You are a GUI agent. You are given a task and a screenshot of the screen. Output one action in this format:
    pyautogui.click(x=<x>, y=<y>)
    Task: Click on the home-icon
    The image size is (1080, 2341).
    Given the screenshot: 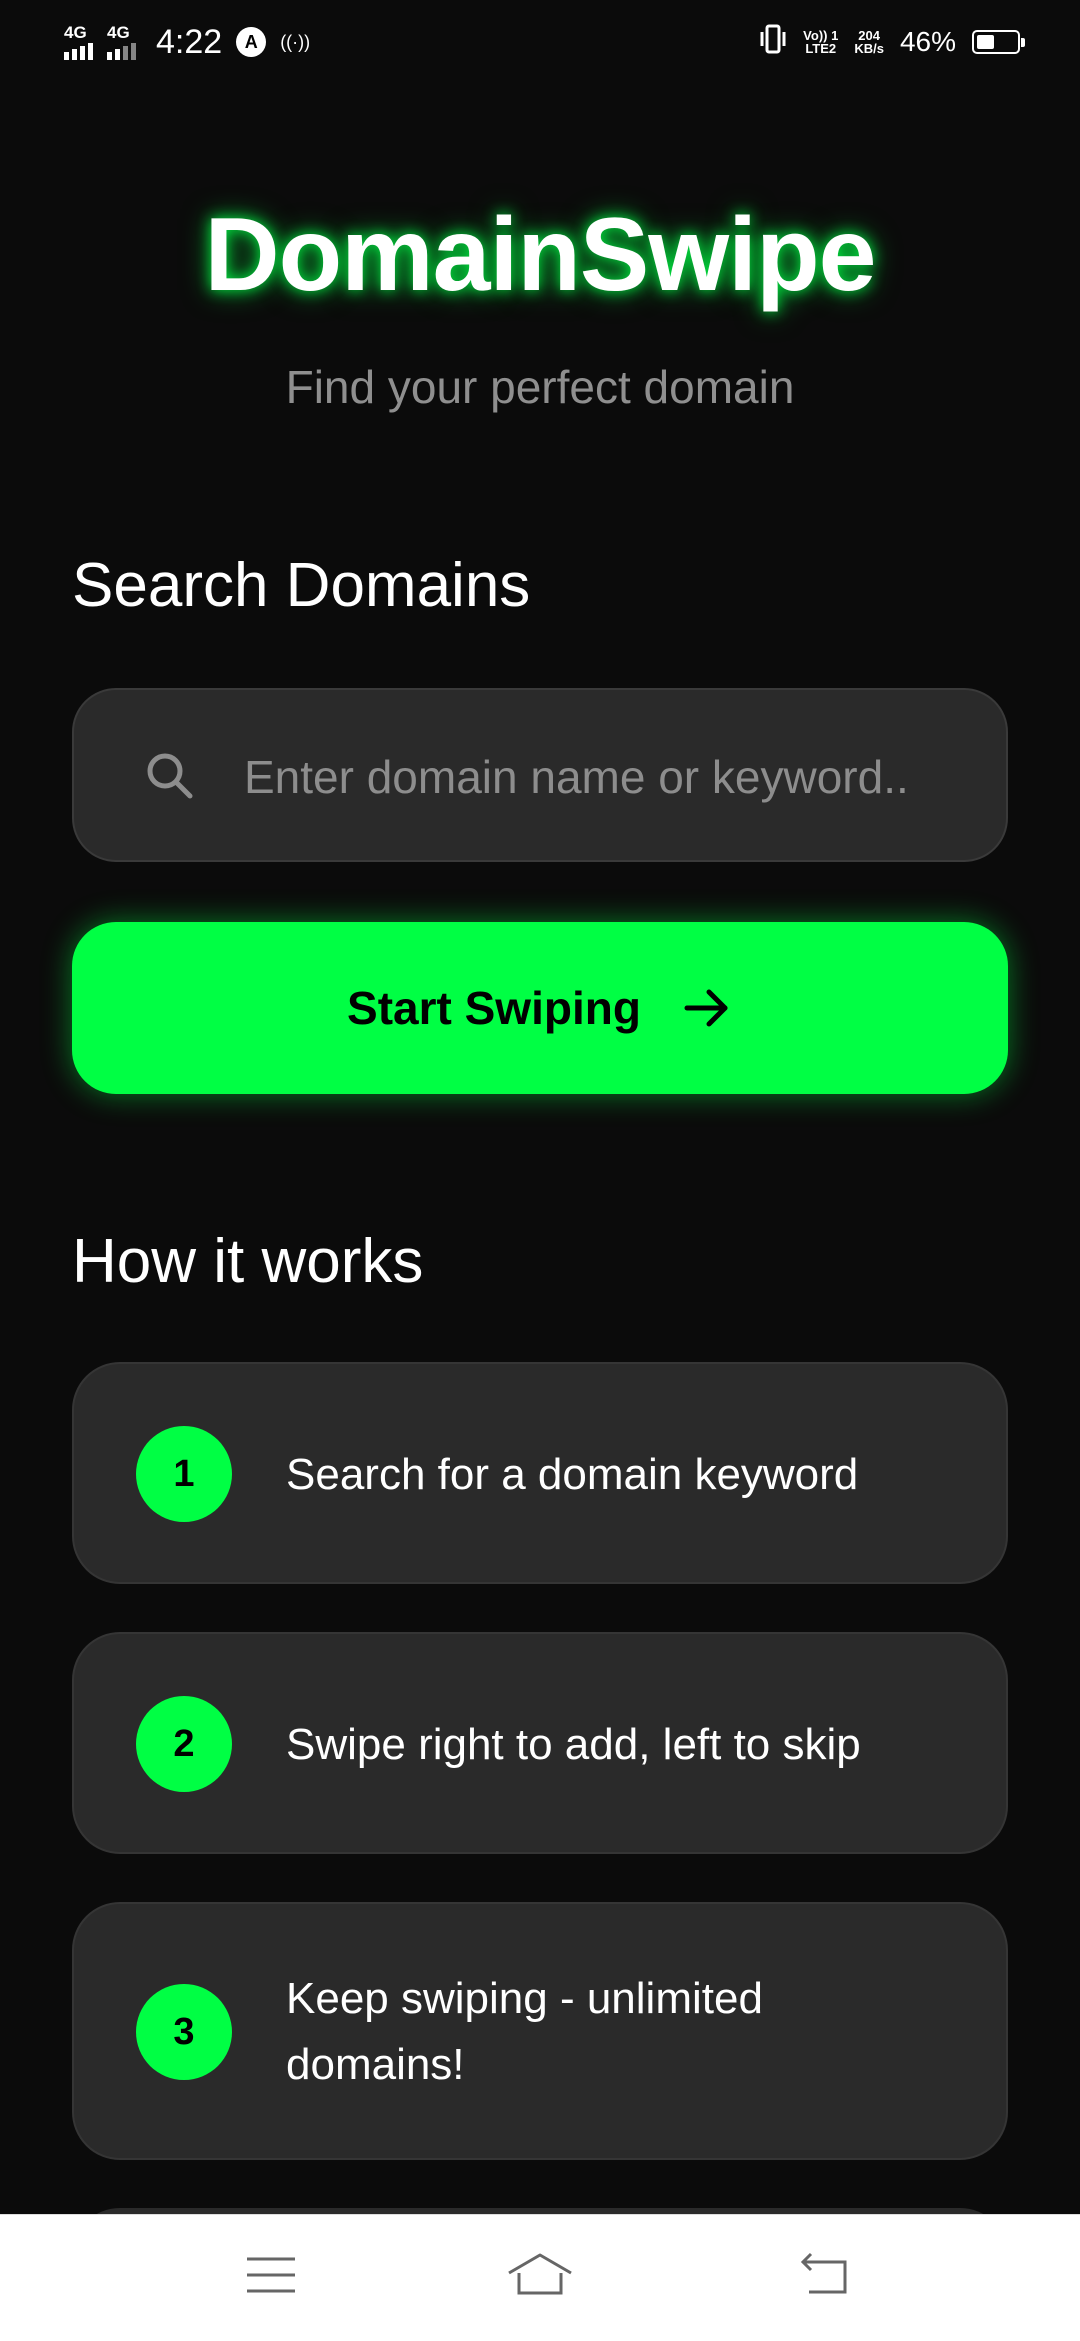 What is the action you would take?
    pyautogui.click(x=540, y=2274)
    